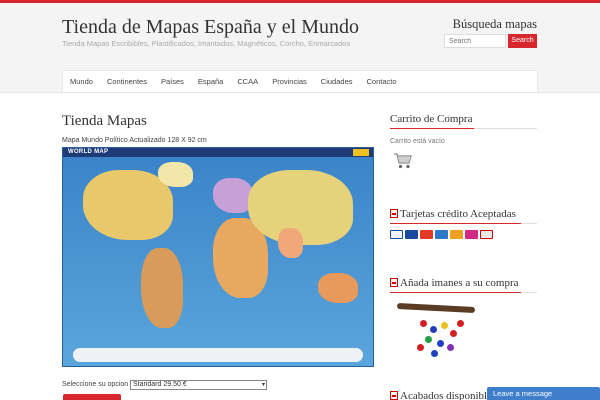 The image size is (600, 400). I want to click on magnets-title-underline, so click(455, 292).